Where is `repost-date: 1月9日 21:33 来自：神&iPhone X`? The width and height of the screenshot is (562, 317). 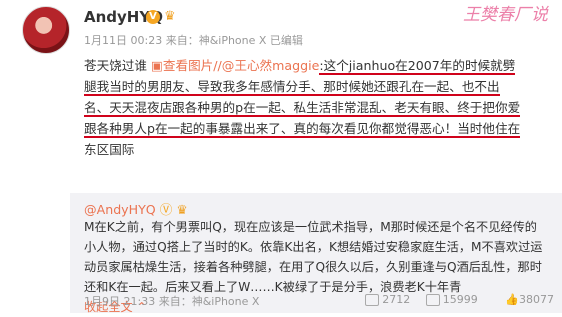 repost-date: 1月9日 21:33 来自：神&iPhone X is located at coordinates (172, 301).